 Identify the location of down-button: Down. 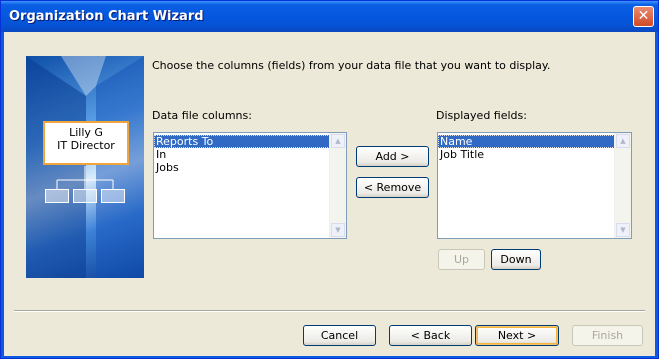
(516, 259).